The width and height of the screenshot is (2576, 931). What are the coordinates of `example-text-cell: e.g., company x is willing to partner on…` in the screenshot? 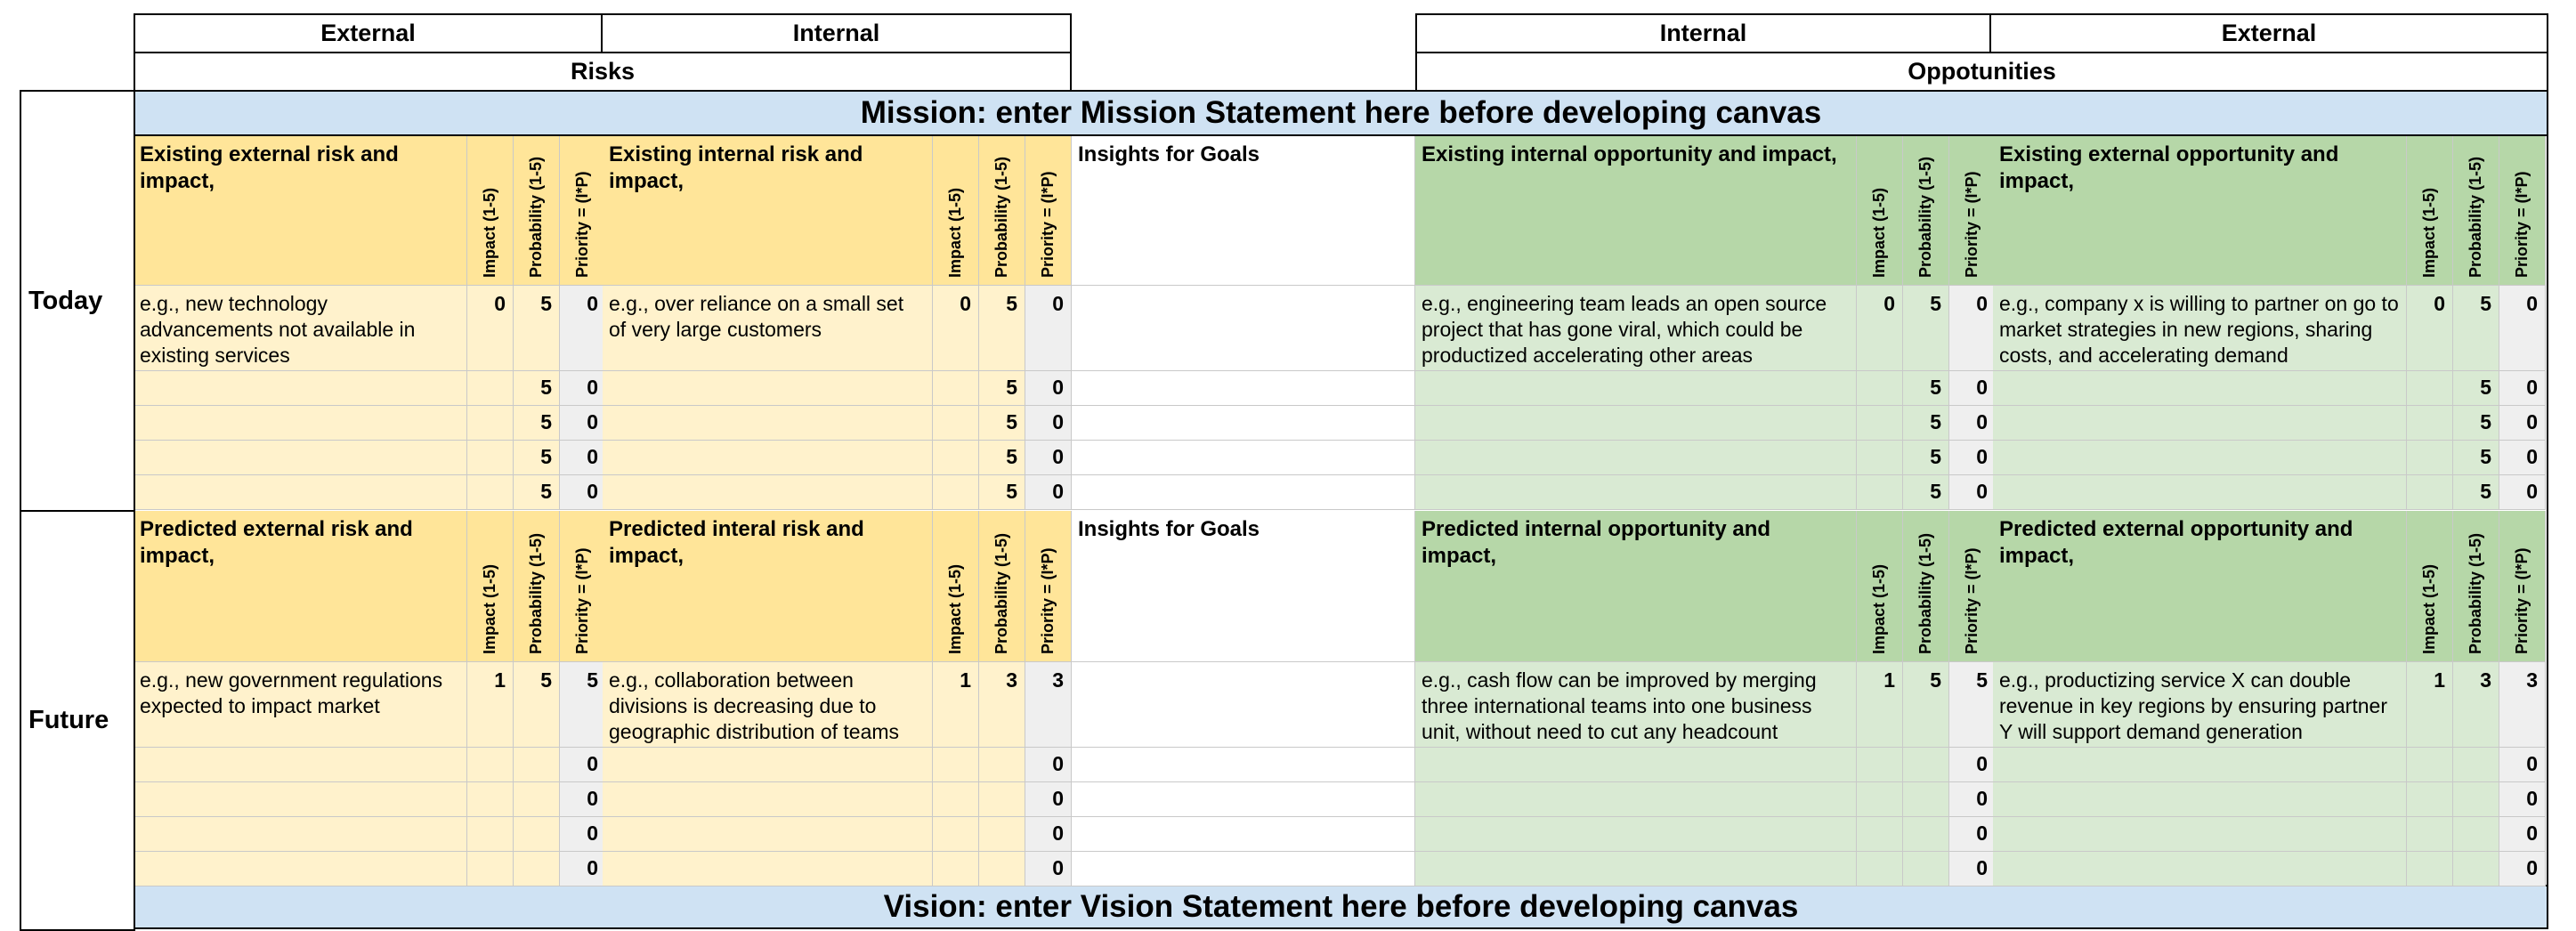 It's located at (2200, 328).